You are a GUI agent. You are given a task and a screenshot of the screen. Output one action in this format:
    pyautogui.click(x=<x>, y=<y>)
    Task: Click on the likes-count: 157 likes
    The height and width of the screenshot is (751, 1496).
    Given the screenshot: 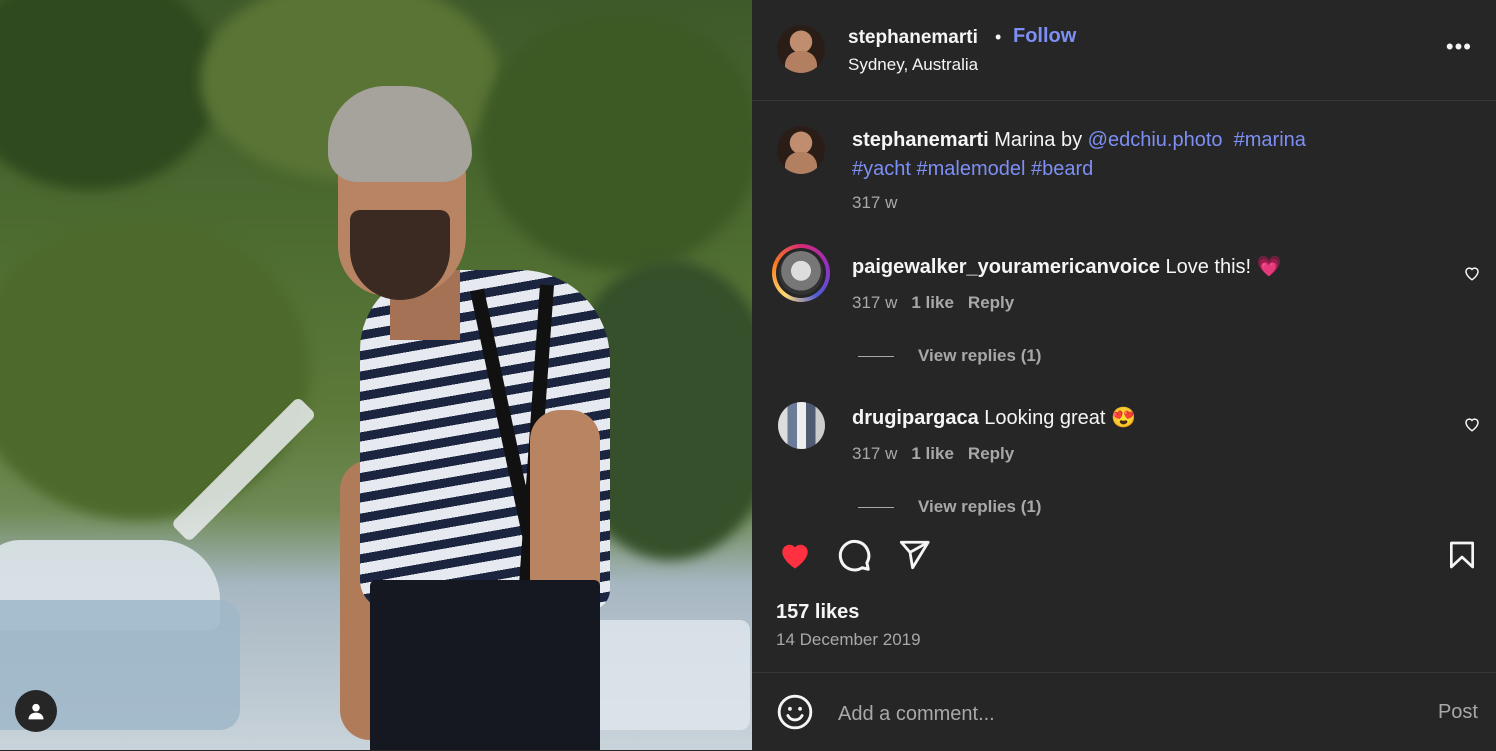 What is the action you would take?
    pyautogui.click(x=817, y=612)
    